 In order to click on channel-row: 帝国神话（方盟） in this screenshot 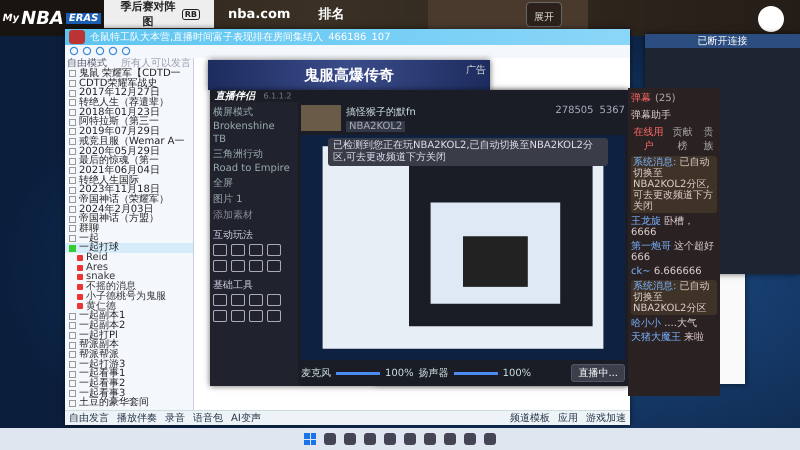, I will do `click(129, 219)`.